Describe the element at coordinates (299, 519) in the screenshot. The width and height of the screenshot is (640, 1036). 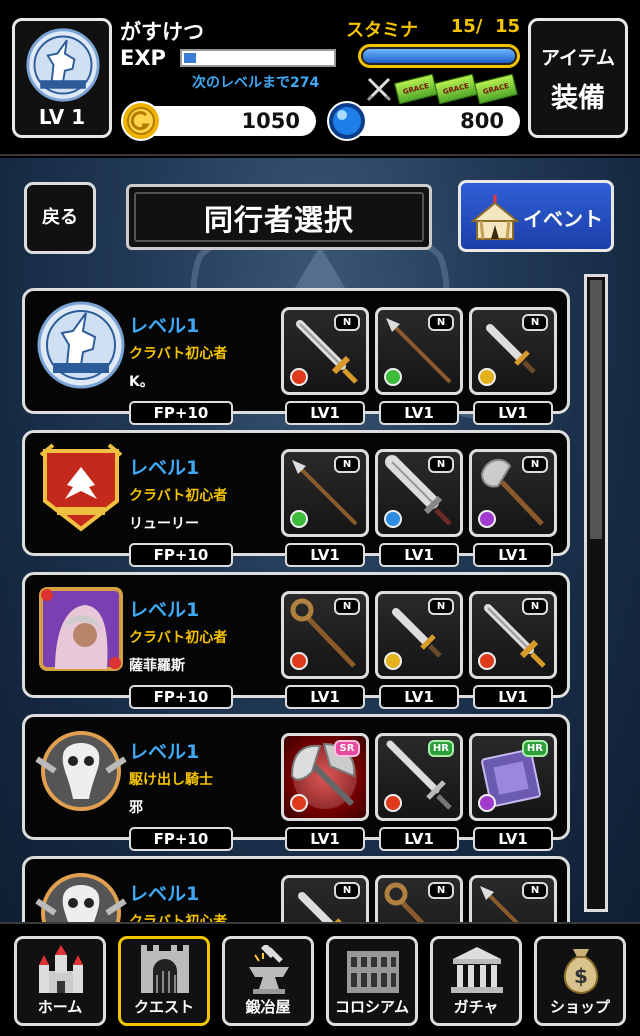
I see `wind-element-icon` at that location.